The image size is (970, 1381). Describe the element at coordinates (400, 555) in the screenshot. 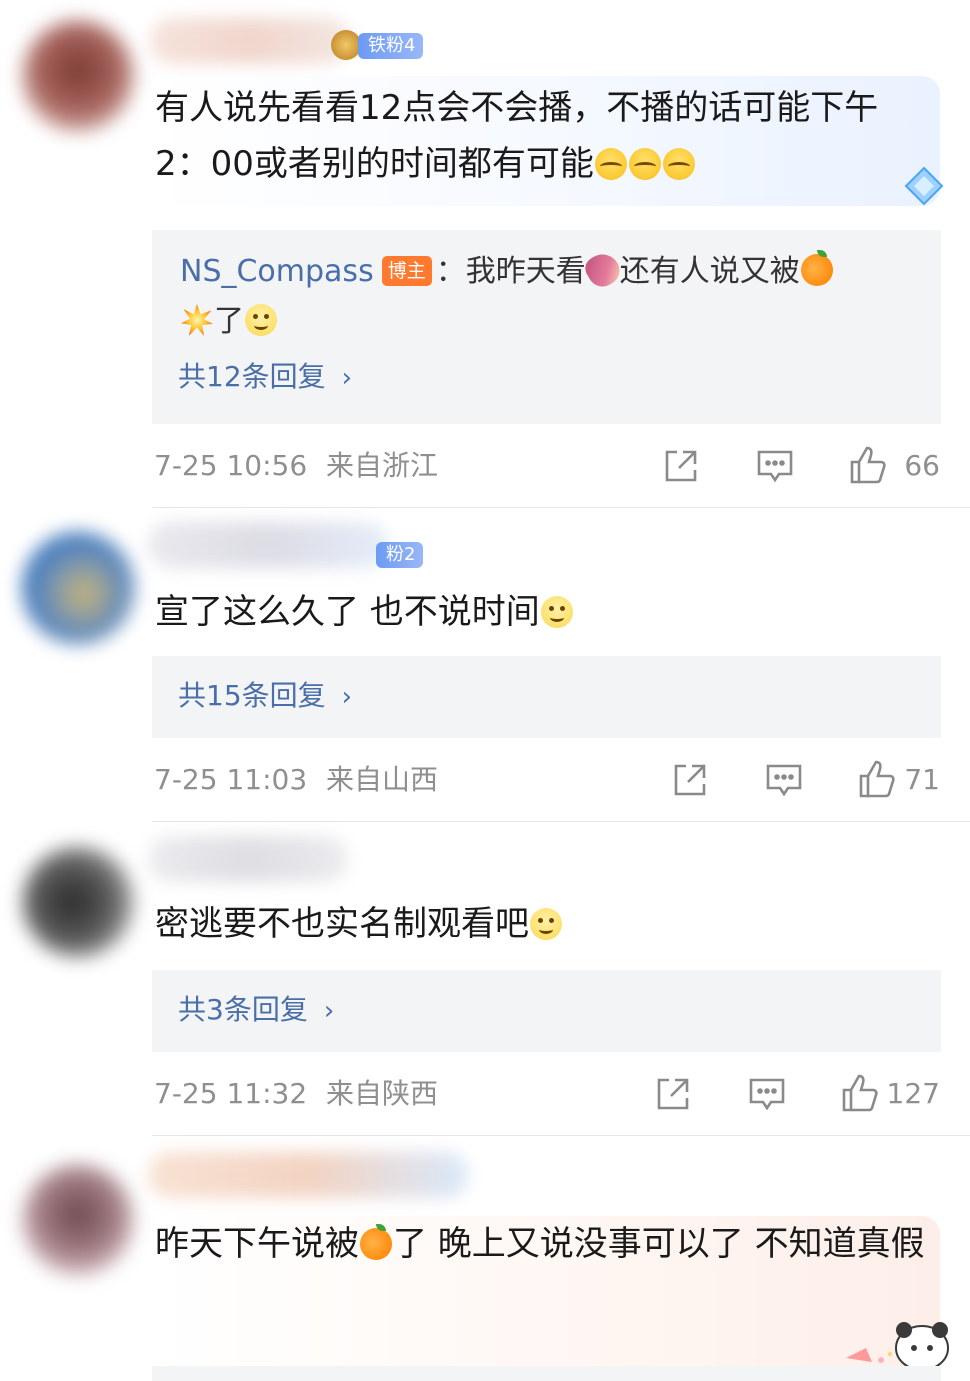

I see `fan-badge: 粉2` at that location.